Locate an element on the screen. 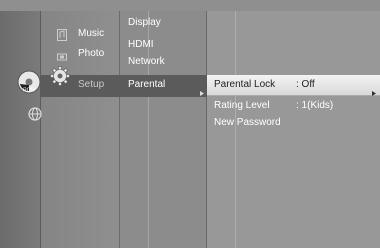 The height and width of the screenshot is (248, 380). menu-item-music: Music is located at coordinates (91, 34).